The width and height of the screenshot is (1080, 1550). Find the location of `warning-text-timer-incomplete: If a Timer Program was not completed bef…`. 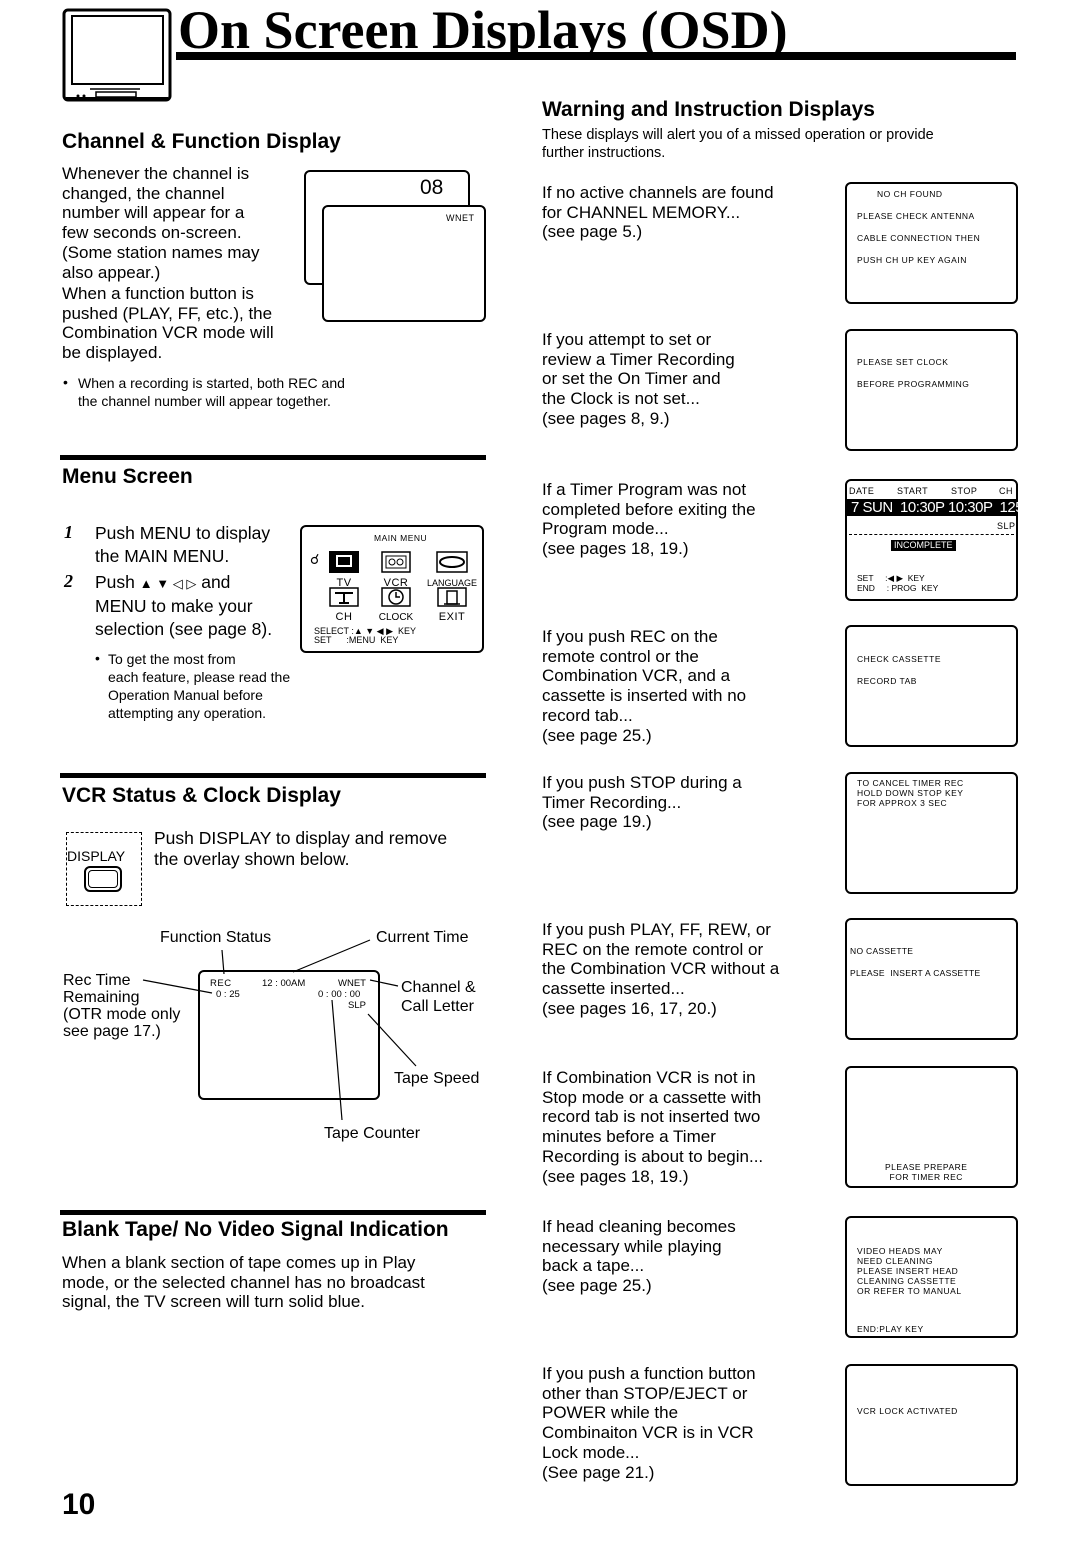

warning-text-timer-incomplete: If a Timer Program was not completed bef… is located at coordinates (649, 519).